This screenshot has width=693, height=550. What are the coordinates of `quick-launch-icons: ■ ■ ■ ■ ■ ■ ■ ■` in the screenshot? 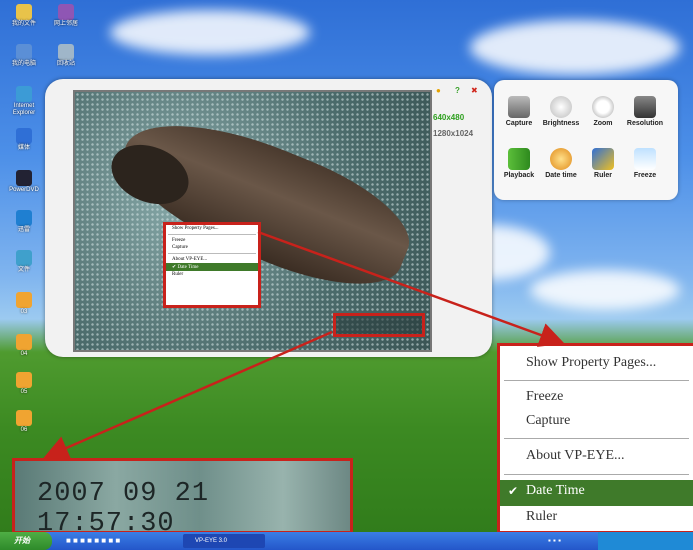 It's located at (93, 540).